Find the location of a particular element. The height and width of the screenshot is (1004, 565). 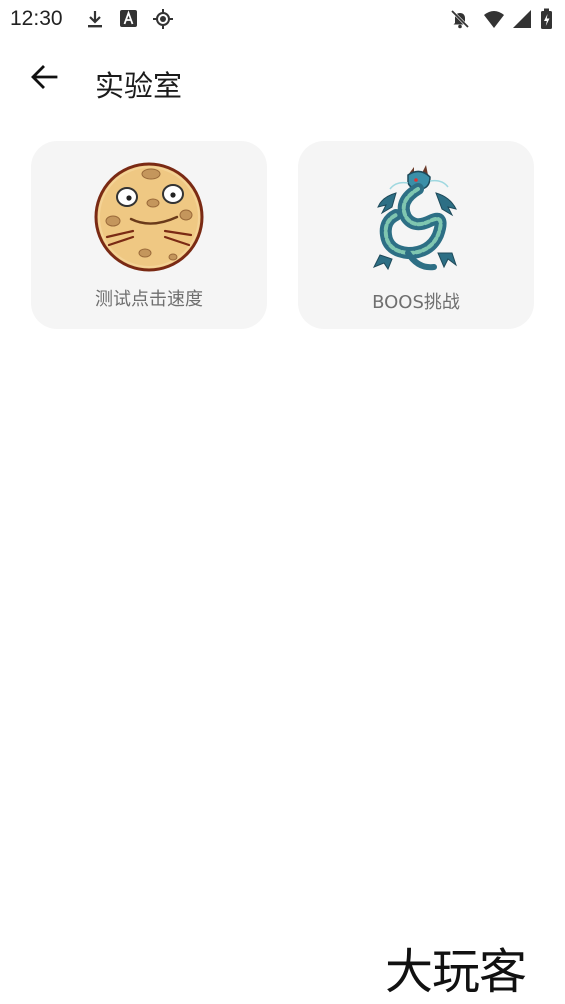

top-app-bar: 实验室 is located at coordinates (282, 82).